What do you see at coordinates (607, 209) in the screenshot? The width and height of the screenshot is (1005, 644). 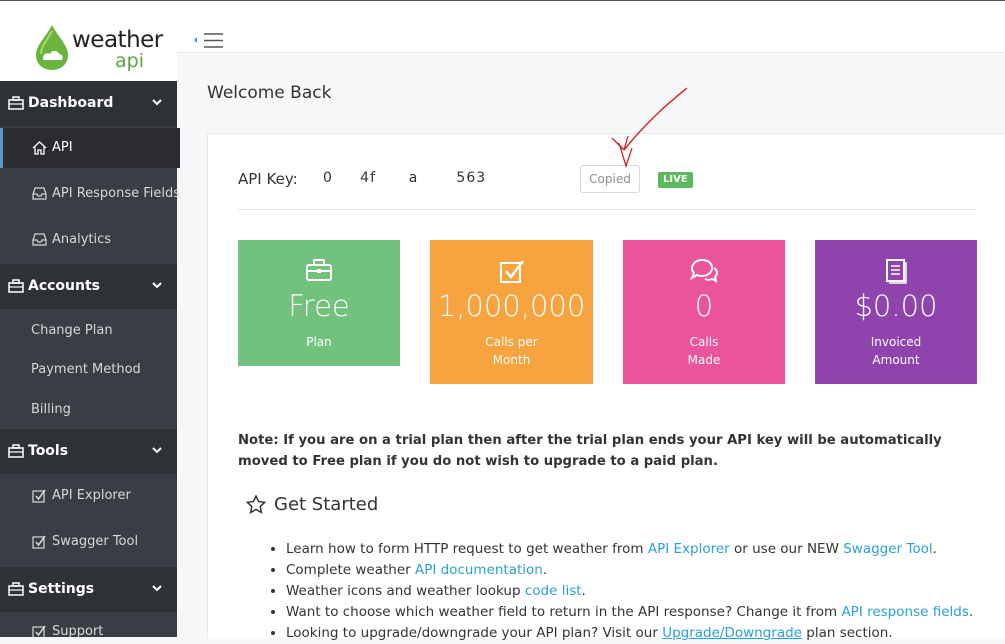 I see `divider` at bounding box center [607, 209].